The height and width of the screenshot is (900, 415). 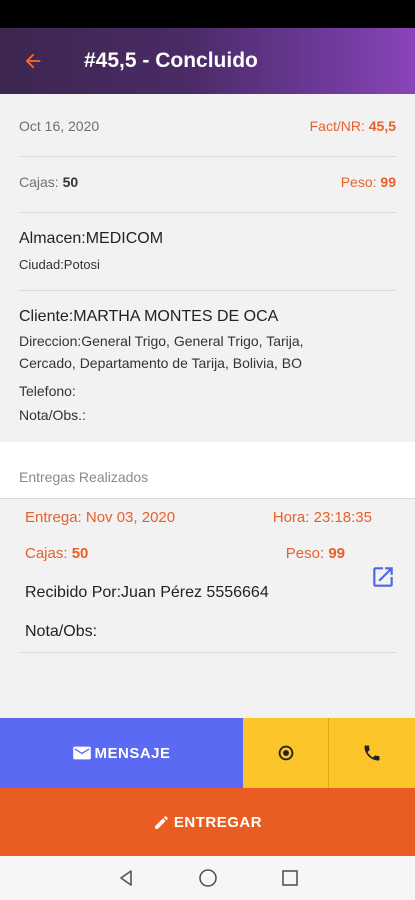 I want to click on fact-nr: Fact/NR: 45,5, so click(x=353, y=126).